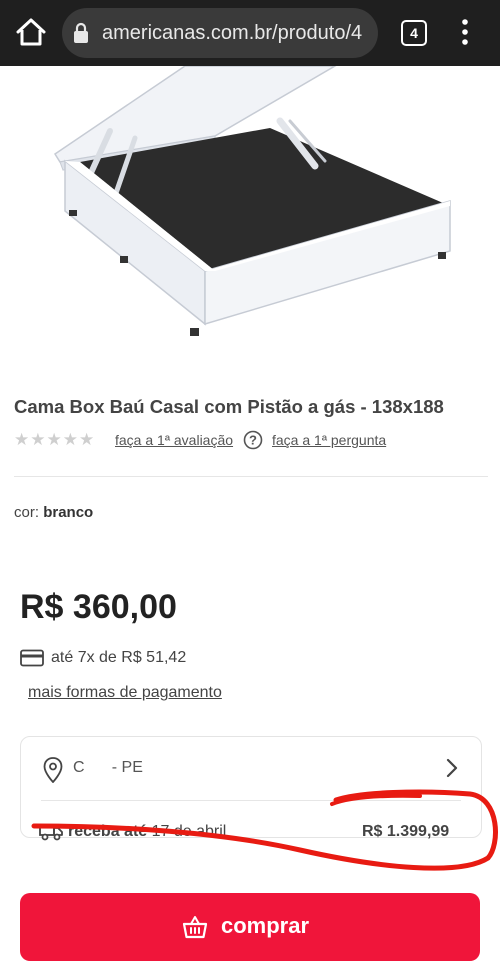 This screenshot has height=968, width=500. I want to click on basket-icon, so click(195, 927).